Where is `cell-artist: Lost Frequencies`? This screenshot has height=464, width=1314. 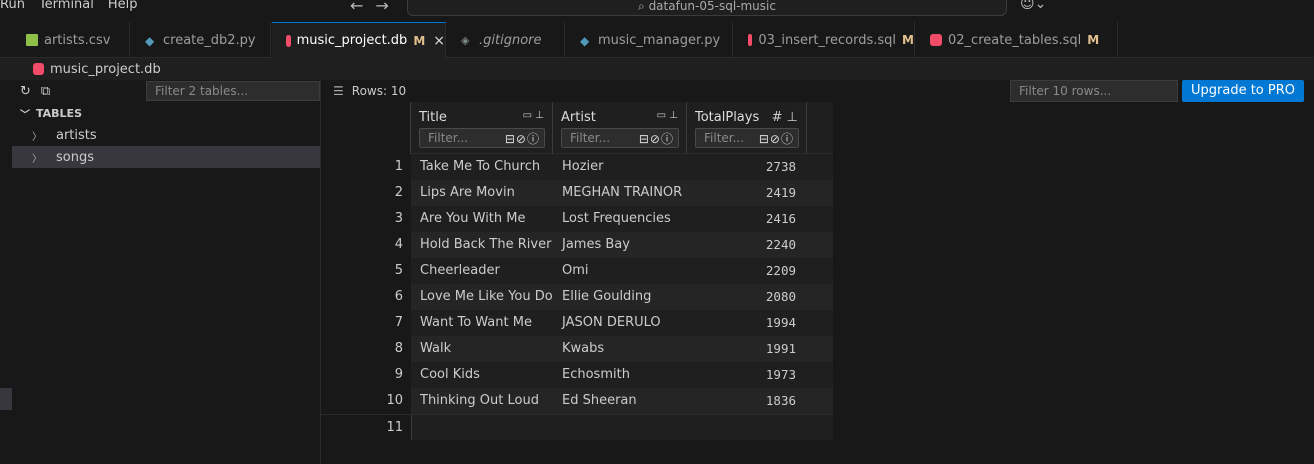 cell-artist: Lost Frequencies is located at coordinates (616, 219).